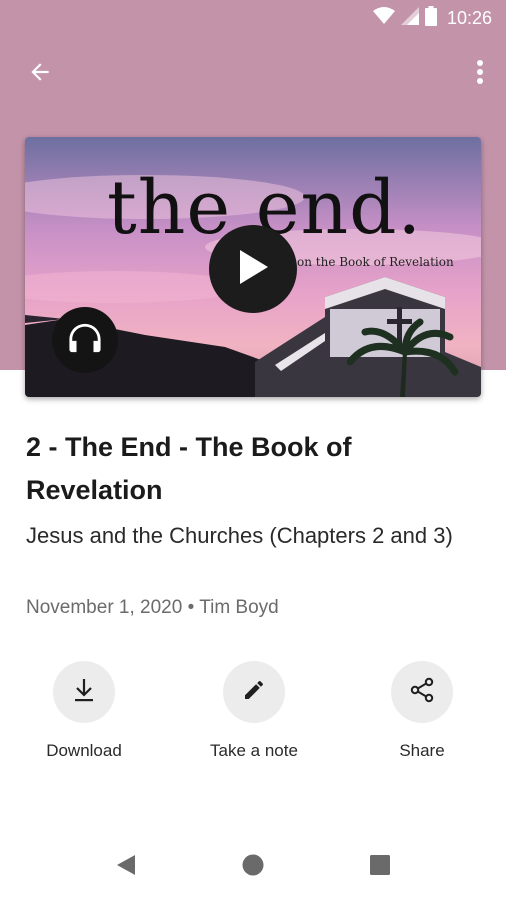  I want to click on download-circle, so click(84, 692).